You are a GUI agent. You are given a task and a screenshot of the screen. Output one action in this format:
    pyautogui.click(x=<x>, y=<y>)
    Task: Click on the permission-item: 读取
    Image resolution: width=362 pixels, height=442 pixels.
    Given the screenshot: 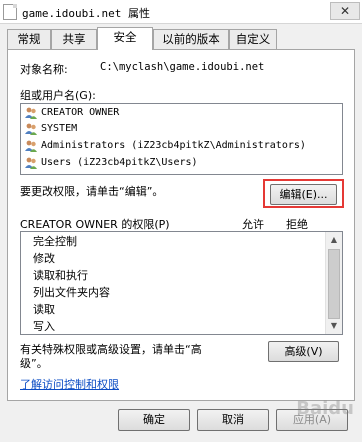 What is the action you would take?
    pyautogui.click(x=44, y=309)
    